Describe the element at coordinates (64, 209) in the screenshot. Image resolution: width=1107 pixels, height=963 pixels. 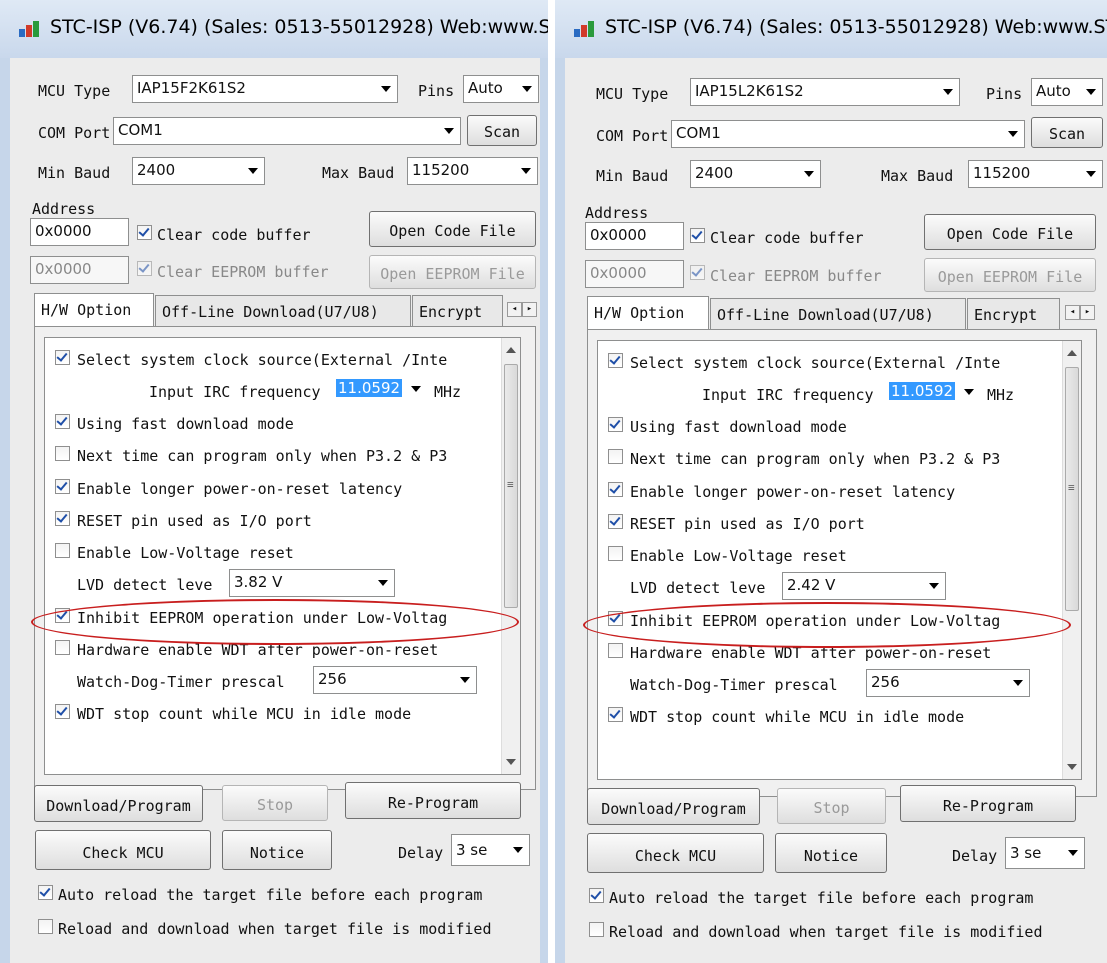
I see `address-label: Address` at that location.